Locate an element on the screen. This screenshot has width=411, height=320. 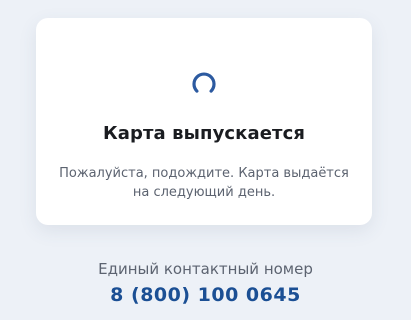
loading-spinner-icon is located at coordinates (204, 84).